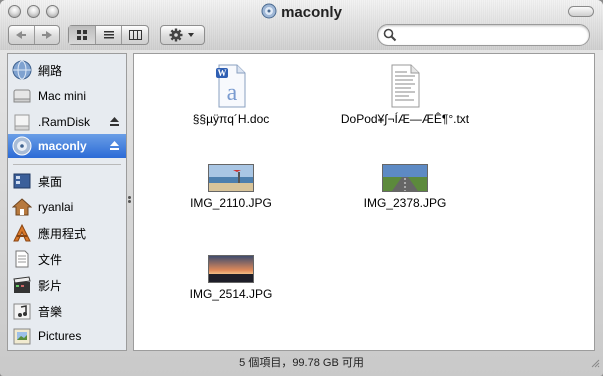  What do you see at coordinates (67, 311) in the screenshot?
I see `sidebar-item-music: 音樂` at bounding box center [67, 311].